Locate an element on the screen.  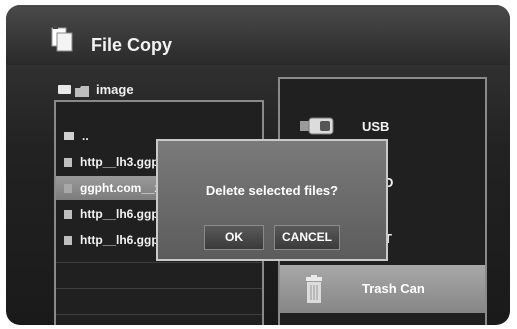
file-name: ggpht.com__x6 is located at coordinates (124, 188).